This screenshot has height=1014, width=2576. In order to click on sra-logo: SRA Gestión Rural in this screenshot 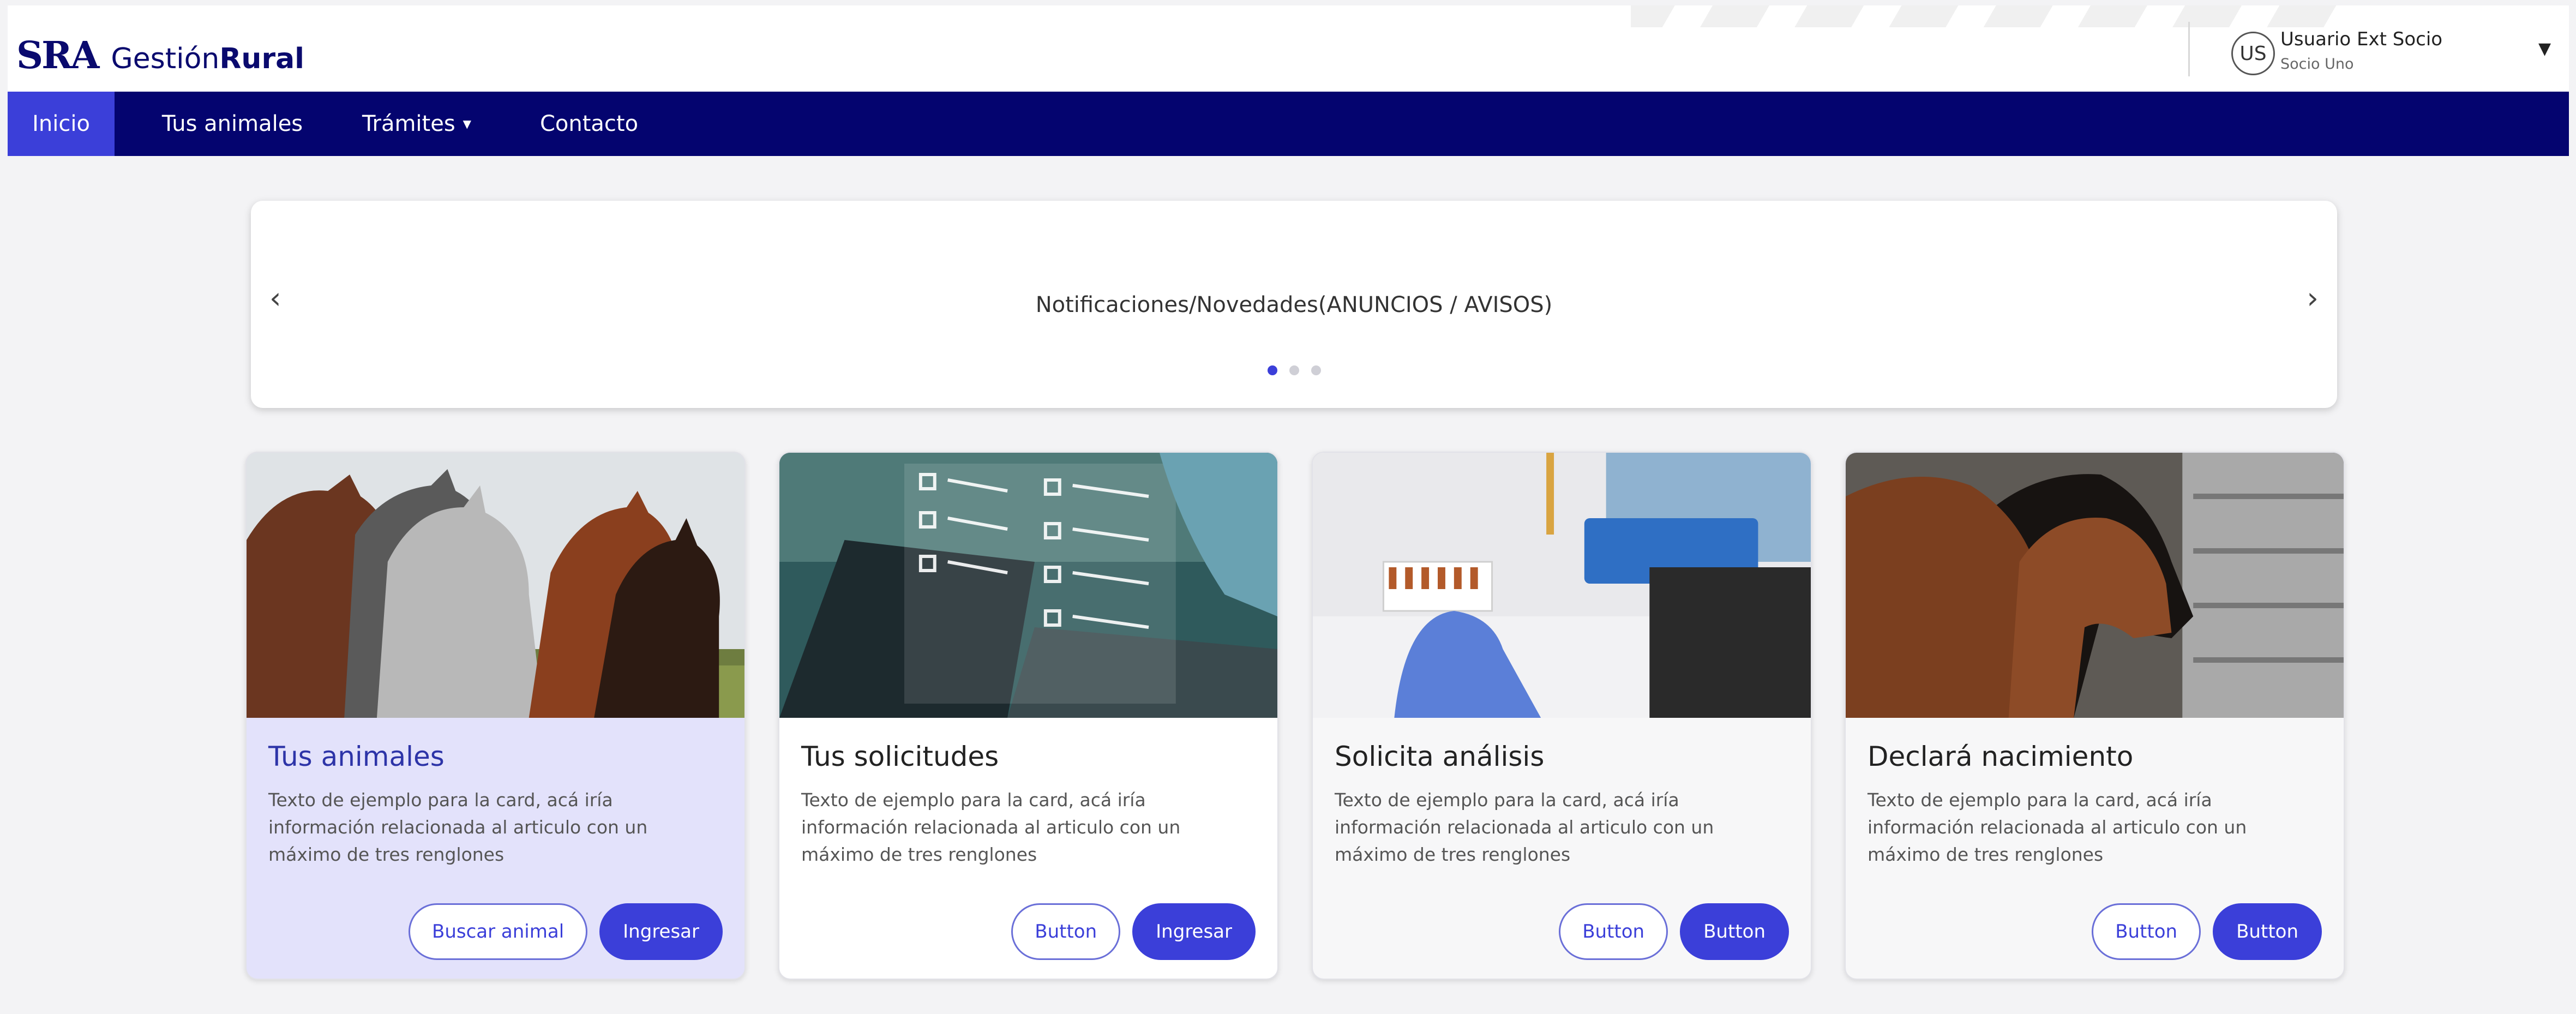, I will do `click(160, 55)`.